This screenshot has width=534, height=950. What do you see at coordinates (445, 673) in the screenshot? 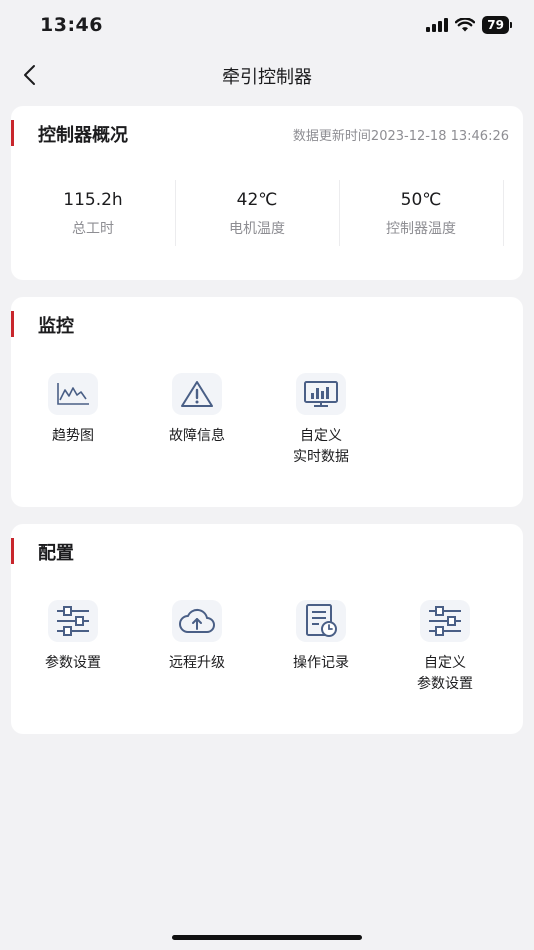
I see `grid-label: 自定义 参数设置` at bounding box center [445, 673].